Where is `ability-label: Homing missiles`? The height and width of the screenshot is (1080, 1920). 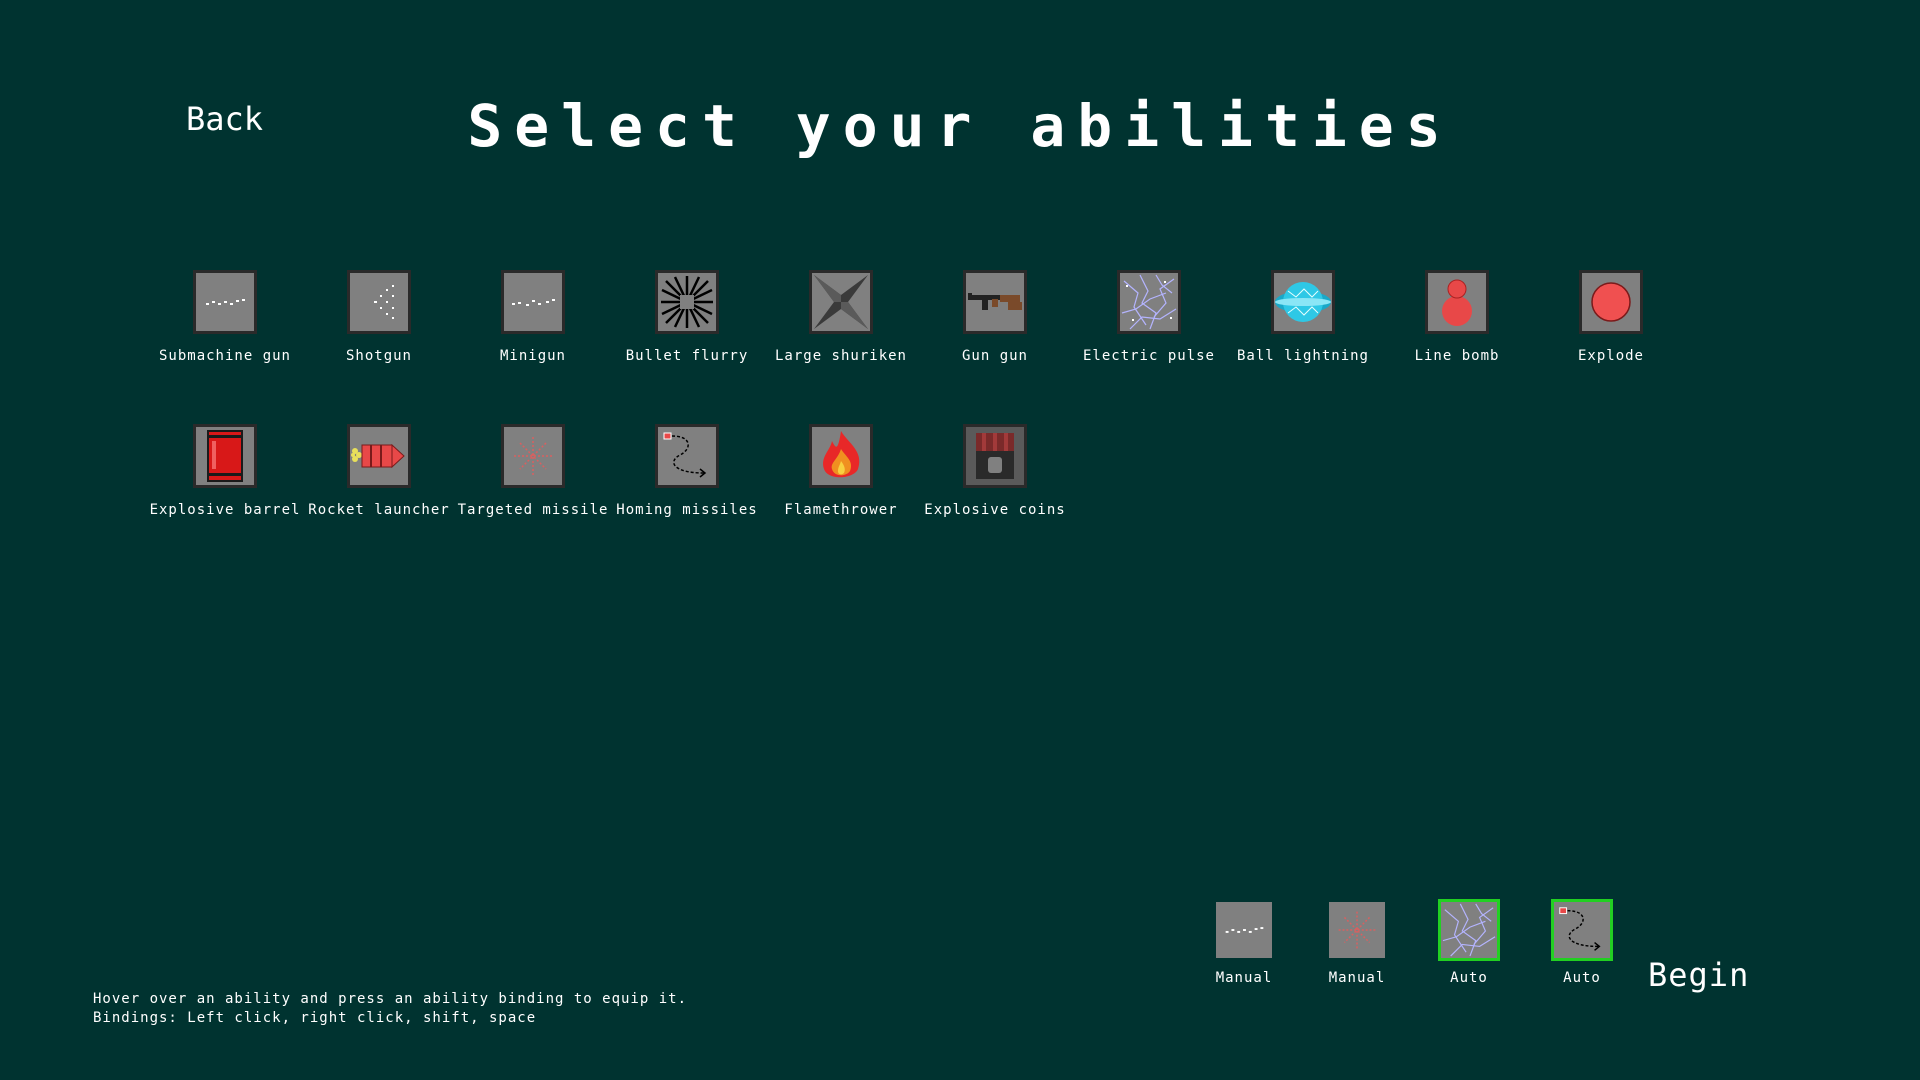
ability-label: Homing missiles is located at coordinates (687, 510).